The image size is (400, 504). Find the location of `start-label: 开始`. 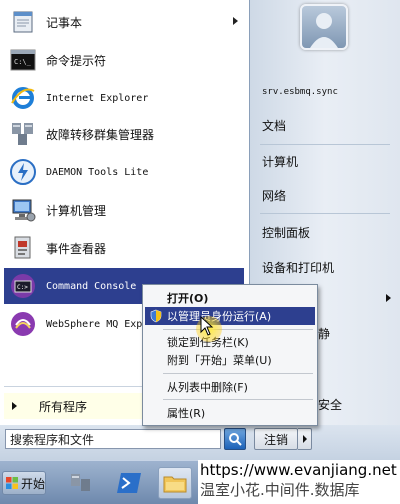

start-label: 开始 is located at coordinates (33, 483).